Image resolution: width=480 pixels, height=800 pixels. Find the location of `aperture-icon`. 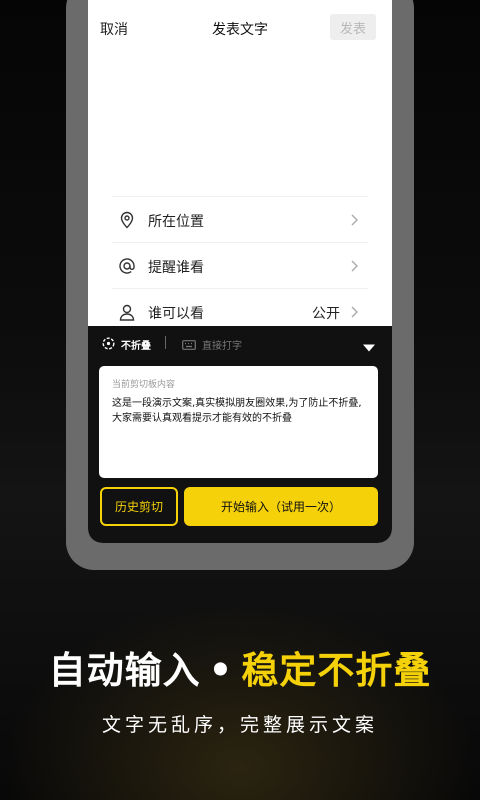

aperture-icon is located at coordinates (108, 344).